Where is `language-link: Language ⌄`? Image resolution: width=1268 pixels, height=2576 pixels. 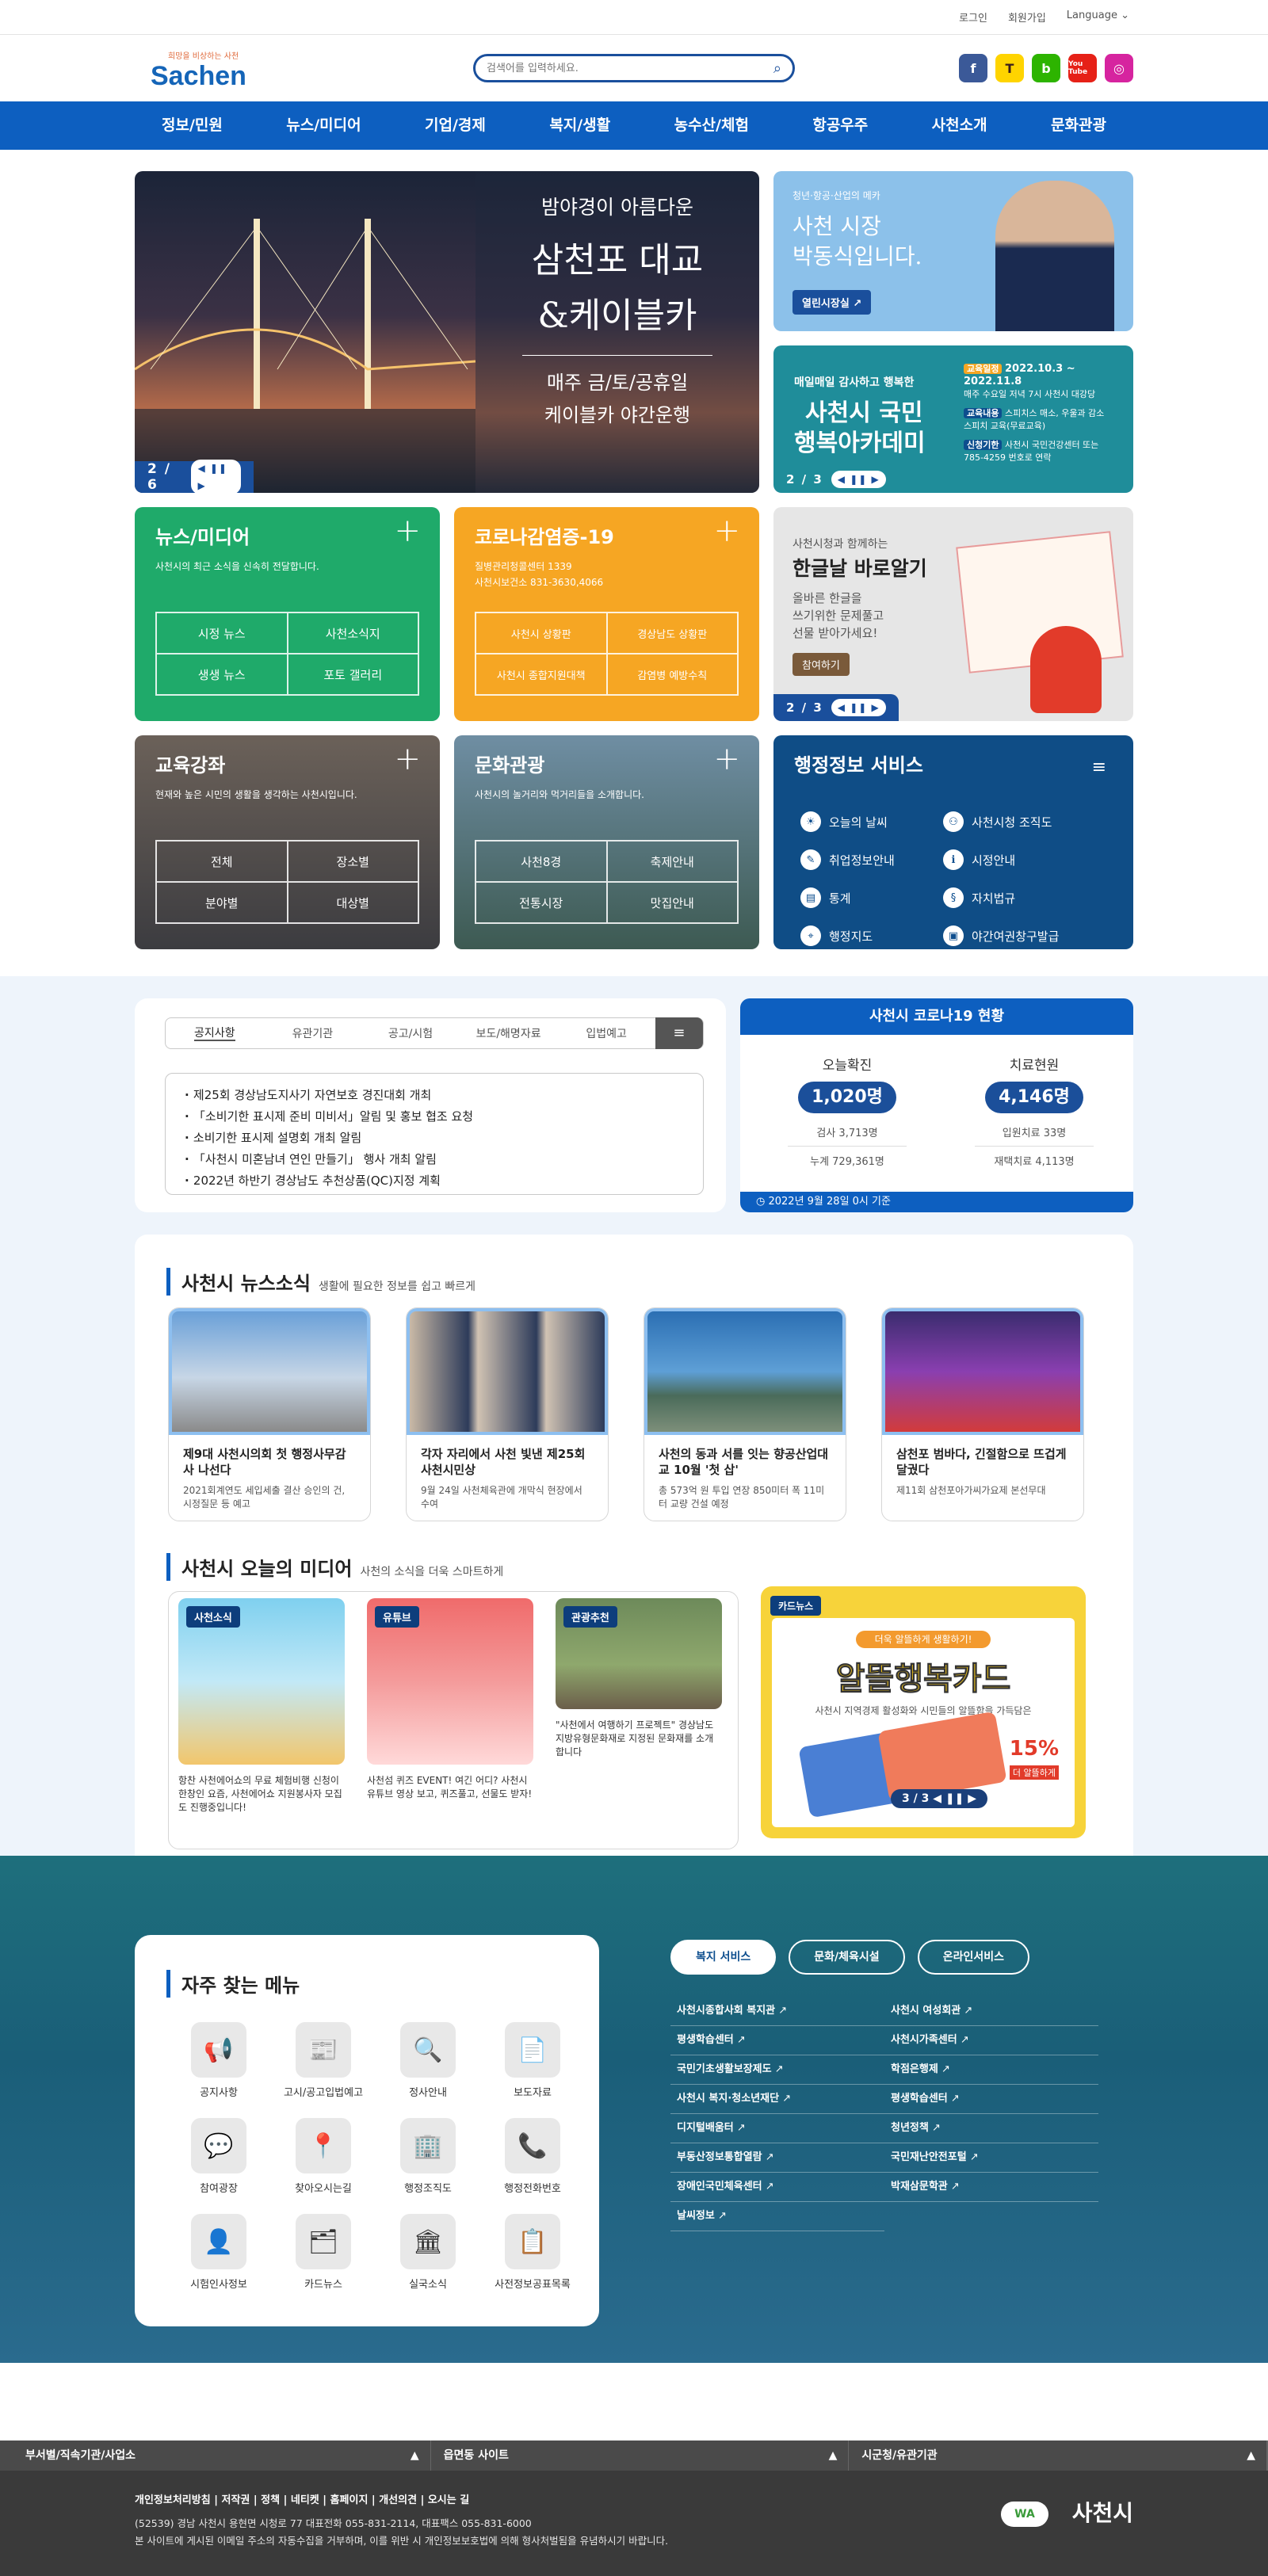
language-link: Language ⌄ is located at coordinates (1098, 17).